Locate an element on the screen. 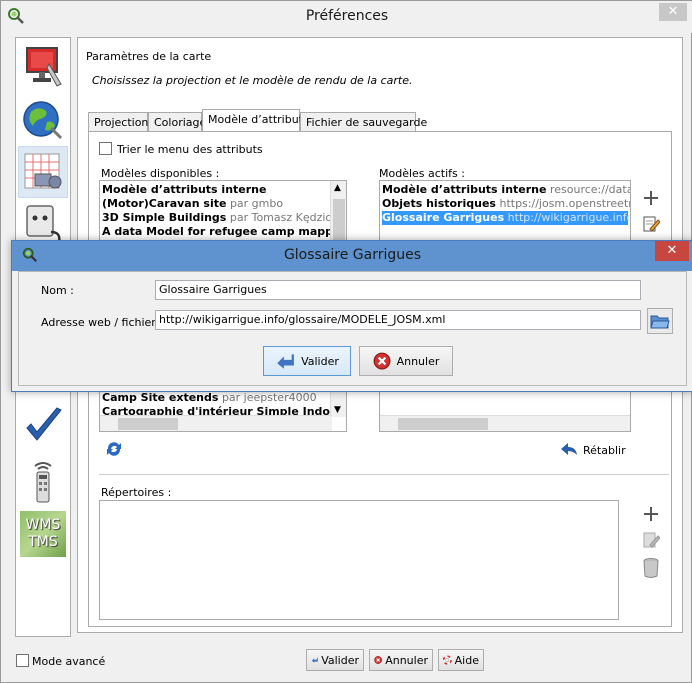  title-bar: Préférences ✕ is located at coordinates (346, 17).